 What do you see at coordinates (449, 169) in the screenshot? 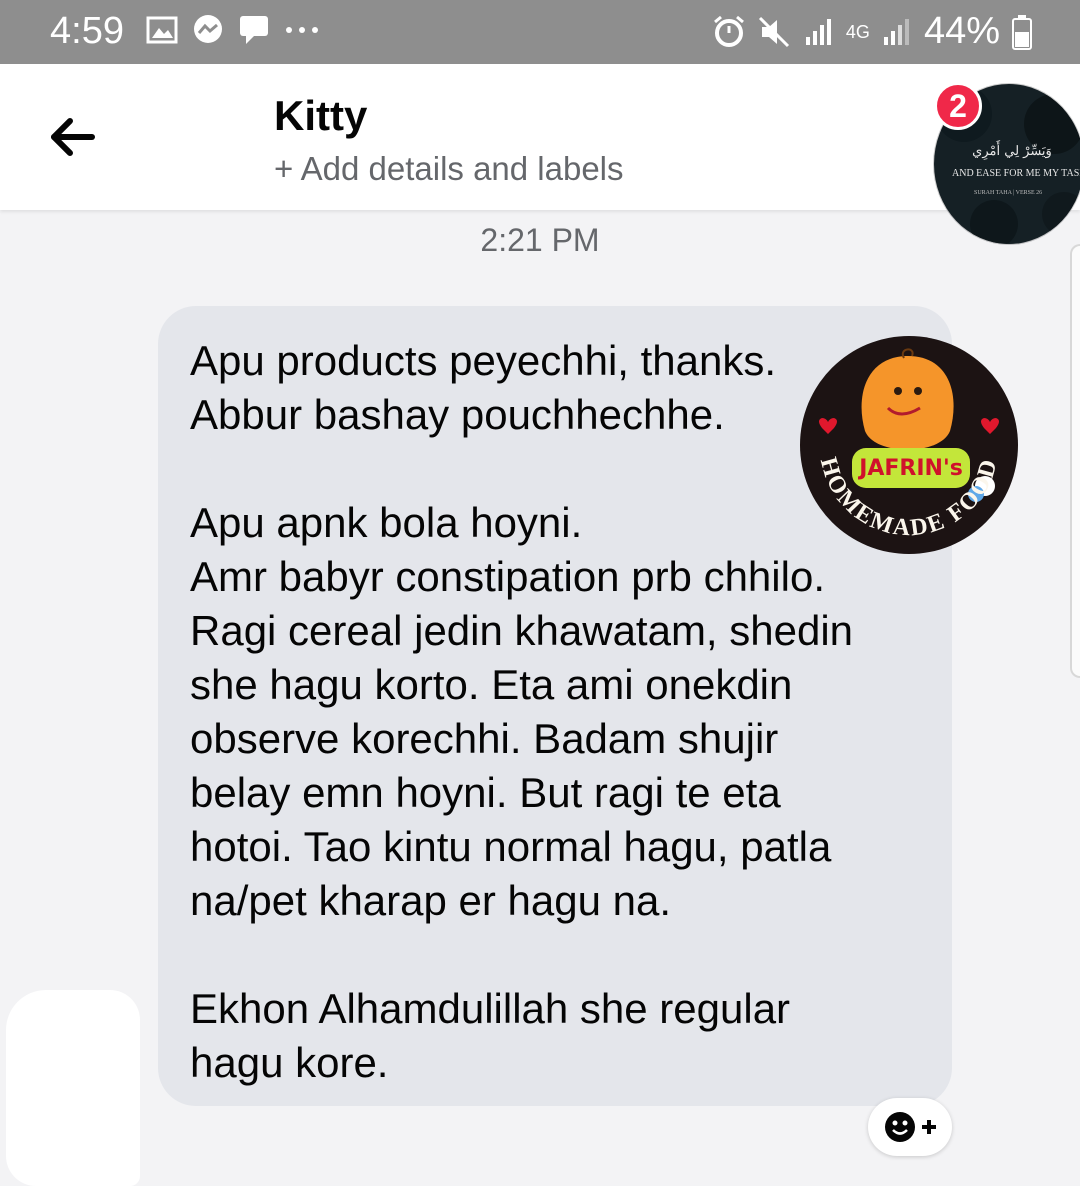
I see `add-details-link: + Add details and labels` at bounding box center [449, 169].